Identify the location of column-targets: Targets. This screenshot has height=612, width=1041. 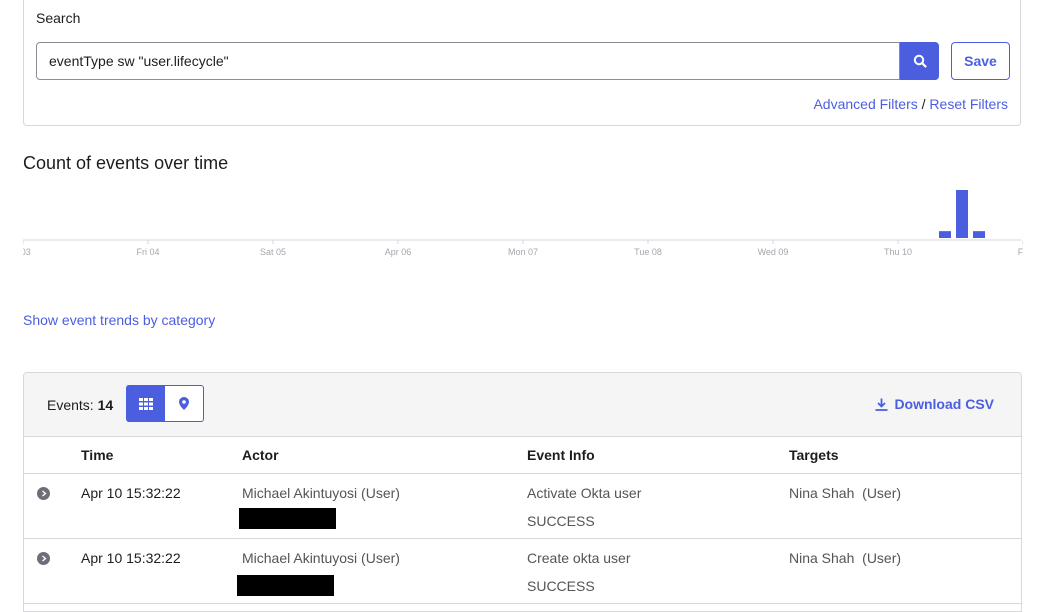
(814, 455).